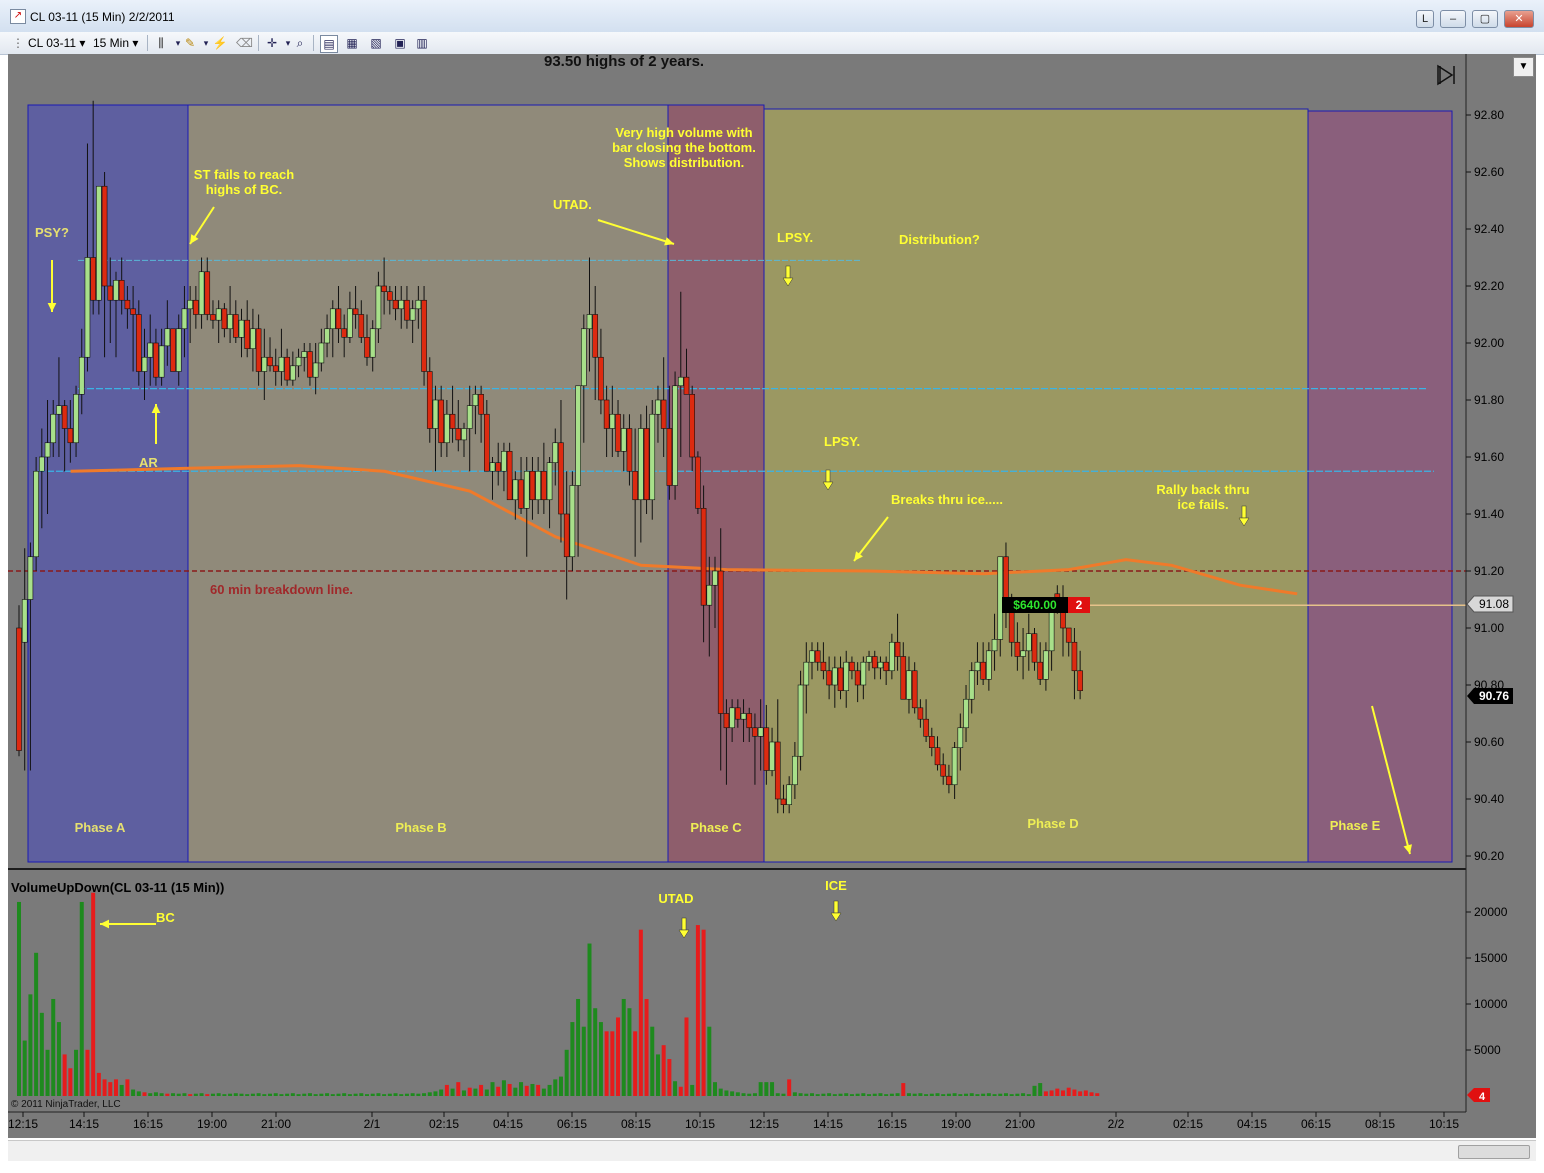  What do you see at coordinates (772, 1150) in the screenshot?
I see `horizontal-scrollbar` at bounding box center [772, 1150].